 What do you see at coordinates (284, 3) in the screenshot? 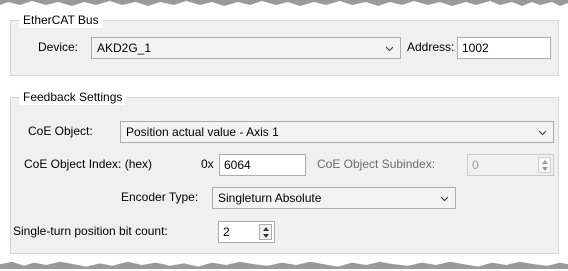
I see `torn-edge-top` at bounding box center [284, 3].